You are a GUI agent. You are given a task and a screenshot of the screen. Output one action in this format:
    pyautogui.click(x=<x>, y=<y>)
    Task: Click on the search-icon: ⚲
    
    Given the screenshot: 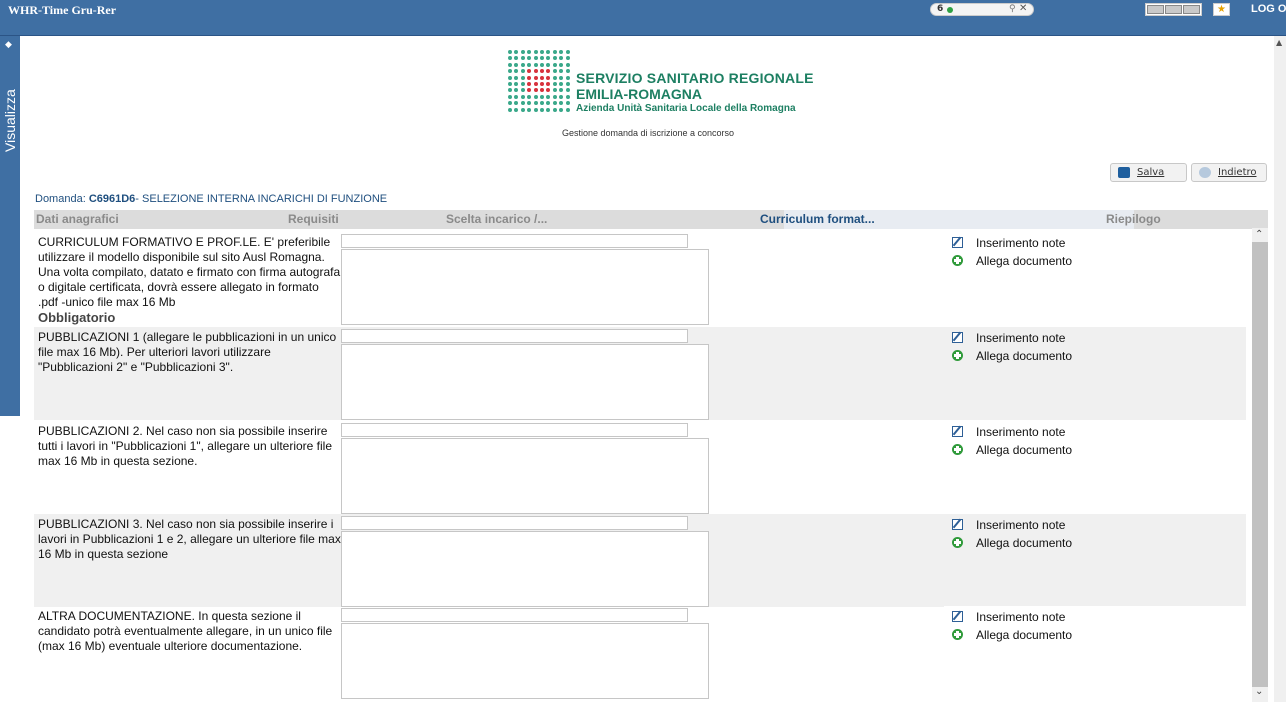 What is the action you would take?
    pyautogui.click(x=1012, y=9)
    